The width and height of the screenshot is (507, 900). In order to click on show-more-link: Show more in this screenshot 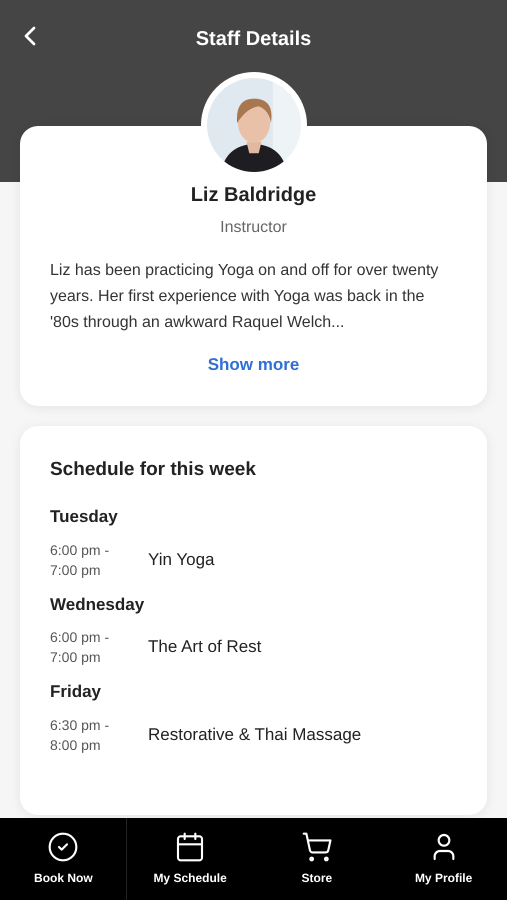, I will do `click(254, 365)`.